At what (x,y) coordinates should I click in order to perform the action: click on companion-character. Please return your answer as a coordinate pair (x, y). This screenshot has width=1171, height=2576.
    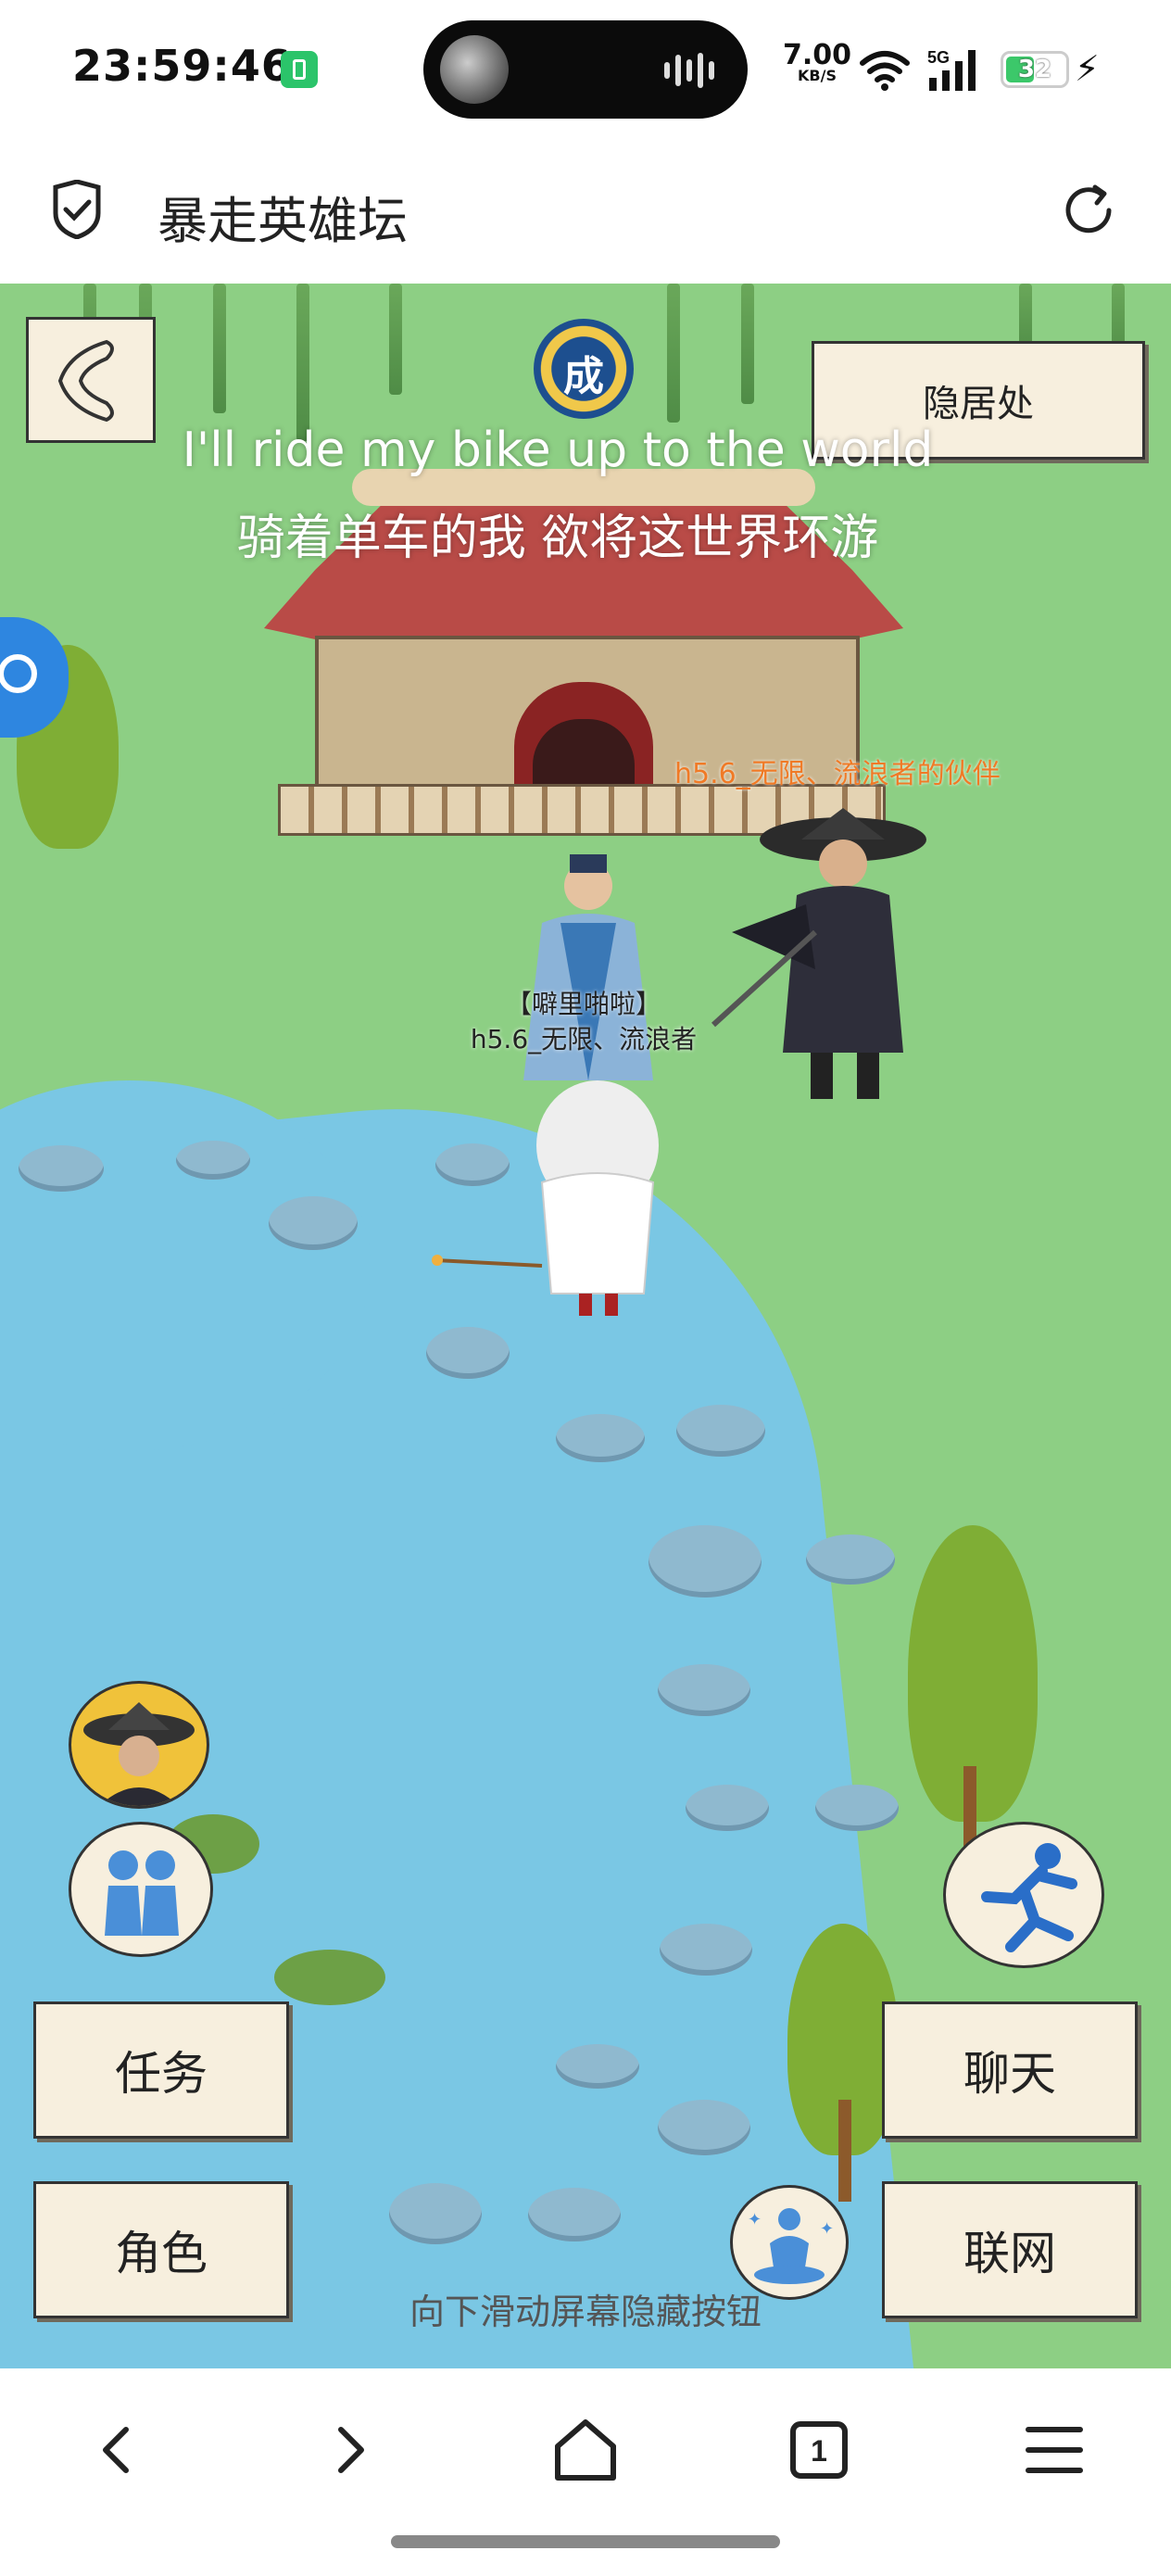
    Looking at the image, I should click on (820, 955).